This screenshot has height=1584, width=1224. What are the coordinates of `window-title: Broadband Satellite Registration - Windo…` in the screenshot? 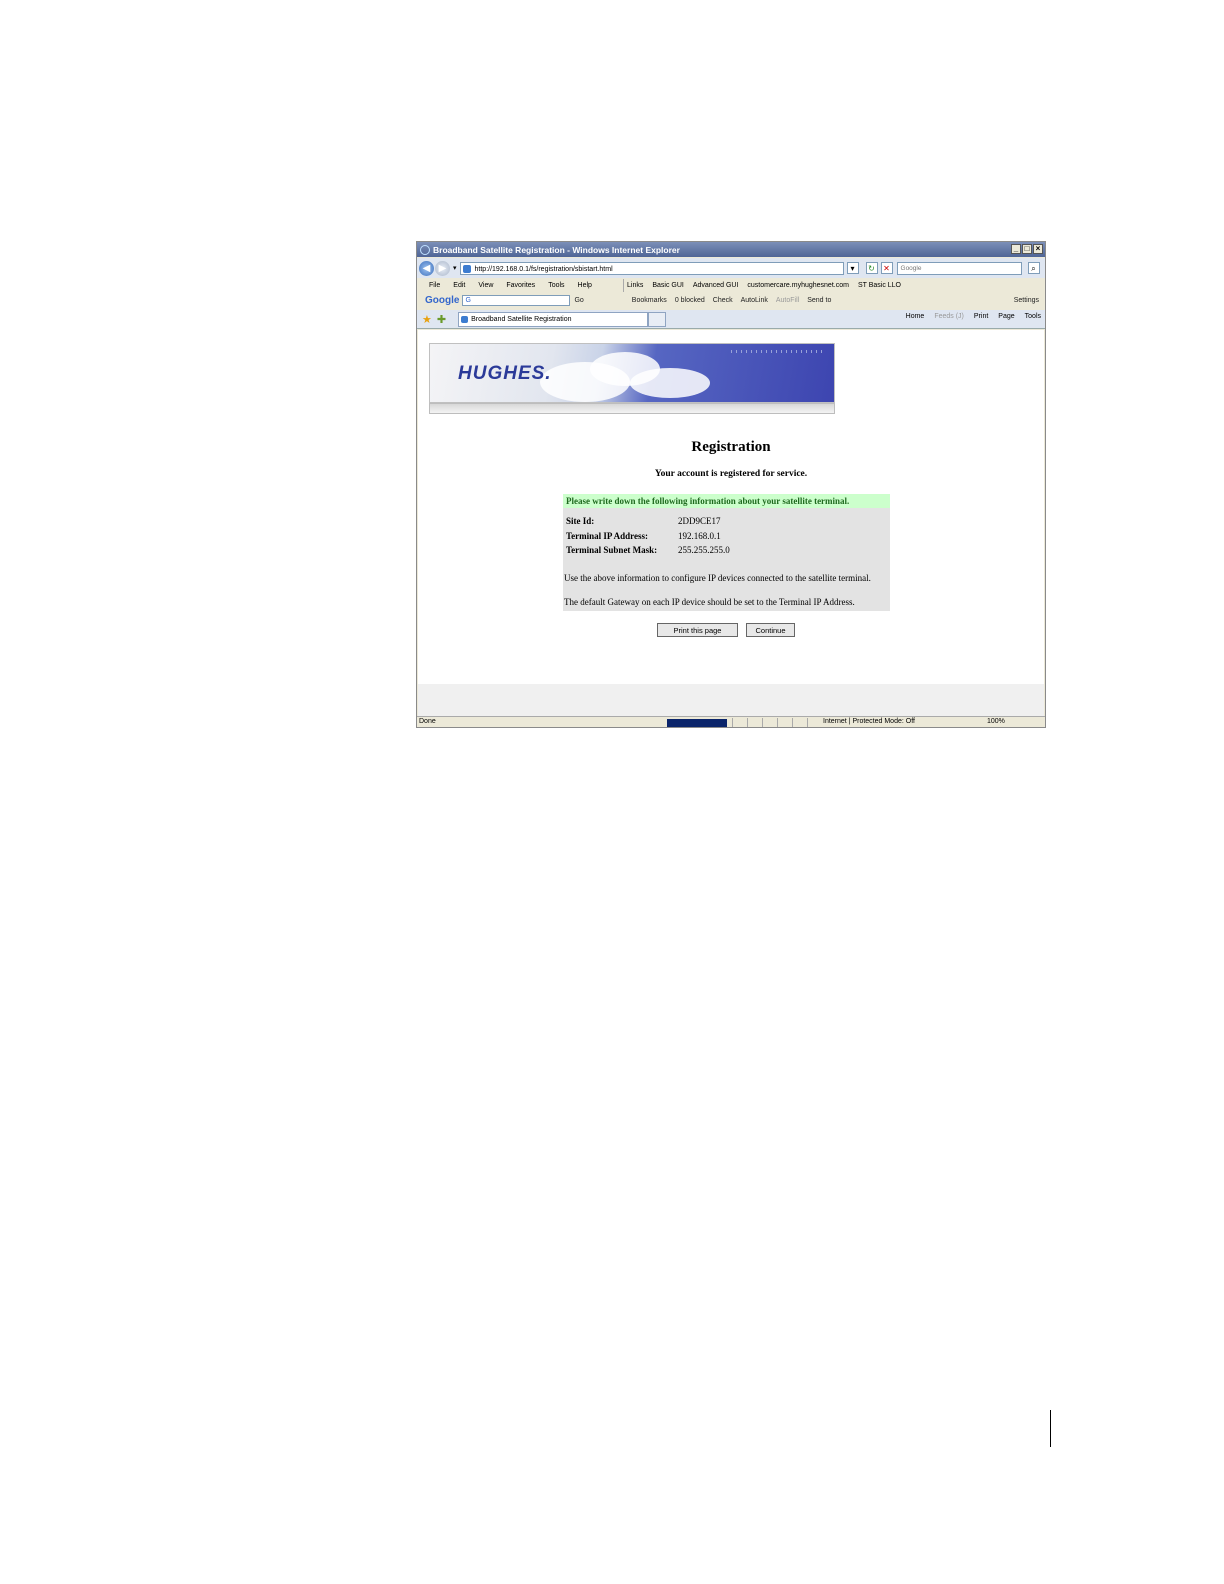 It's located at (556, 249).